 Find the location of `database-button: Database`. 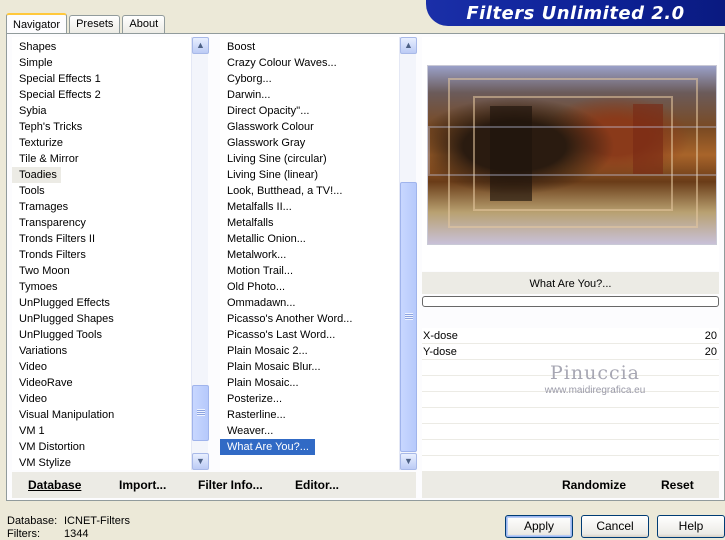

database-button: Database is located at coordinates (54, 485).